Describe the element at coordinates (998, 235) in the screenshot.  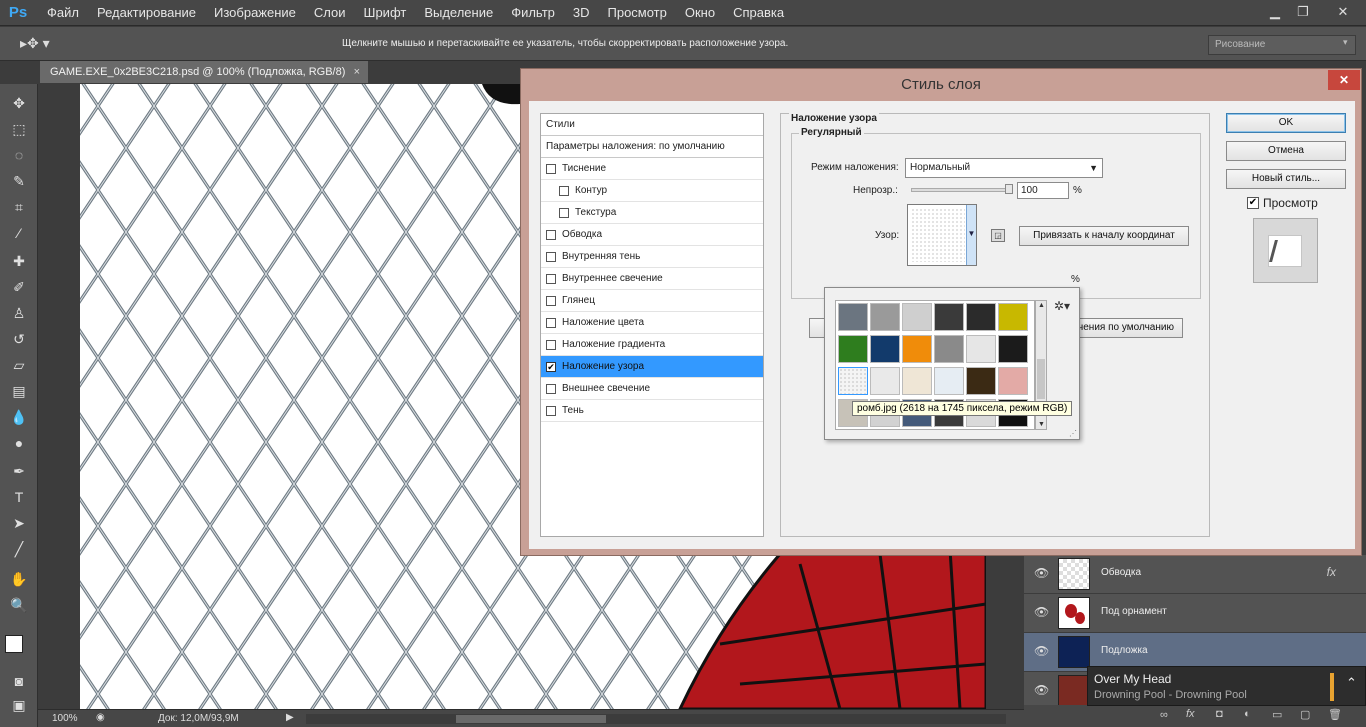
I see `new-preset-icon: ◲` at that location.